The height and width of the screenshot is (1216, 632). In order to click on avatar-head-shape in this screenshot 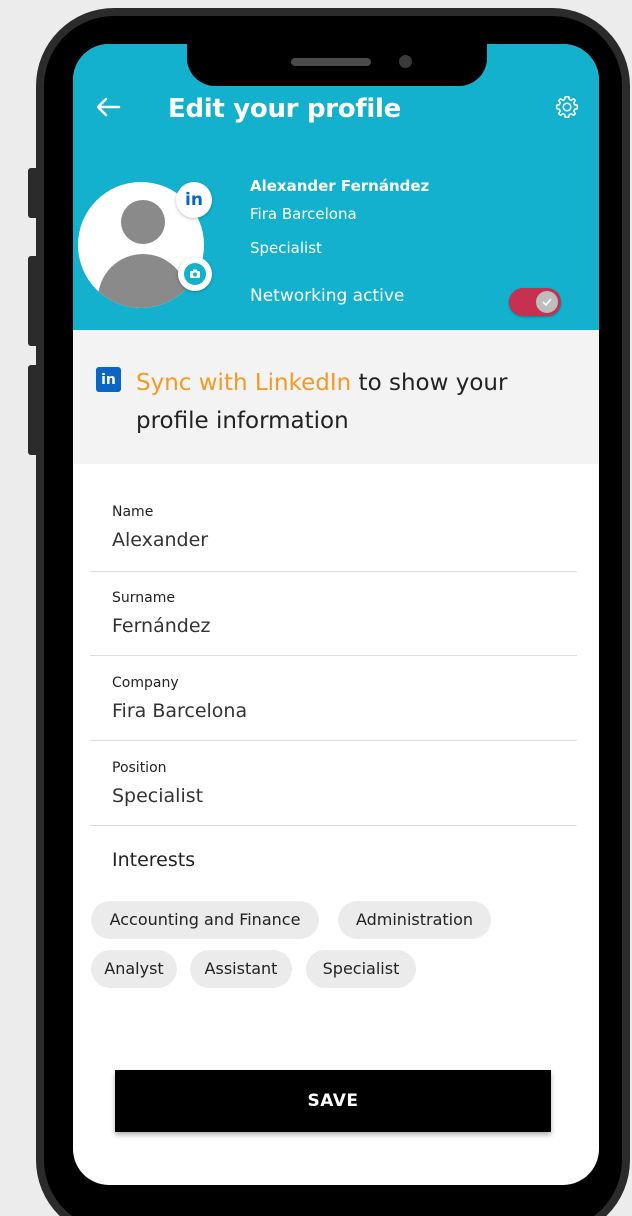, I will do `click(143, 222)`.